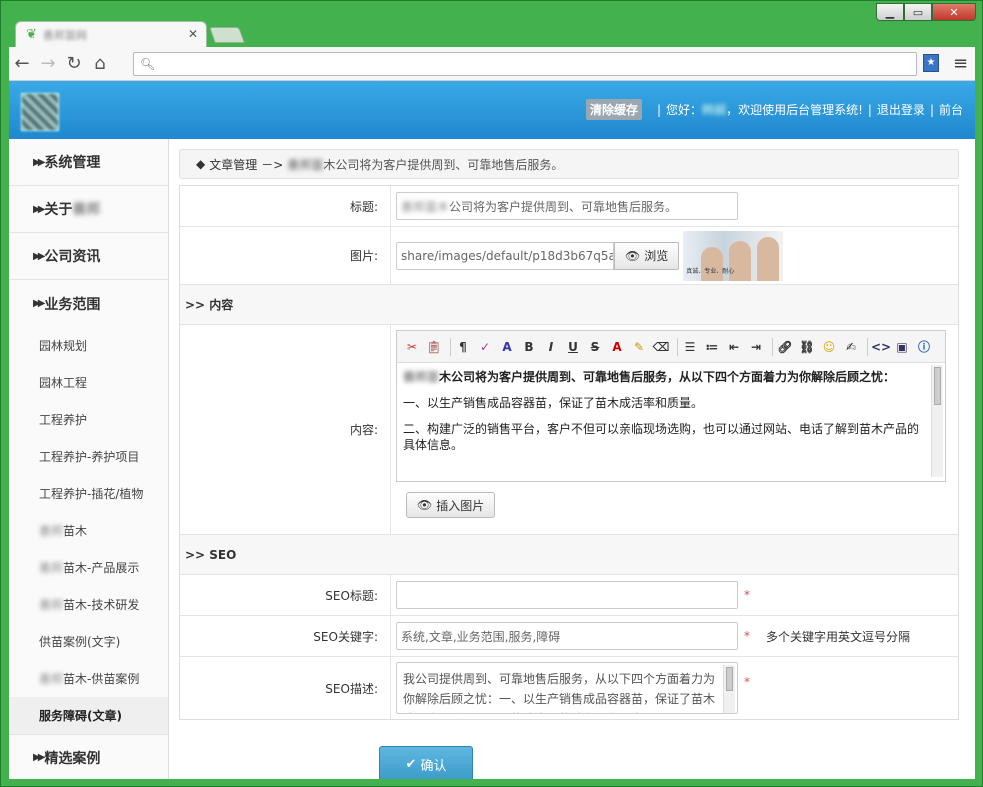  What do you see at coordinates (714, 110) in the screenshot?
I see `user-name: 韩娟` at bounding box center [714, 110].